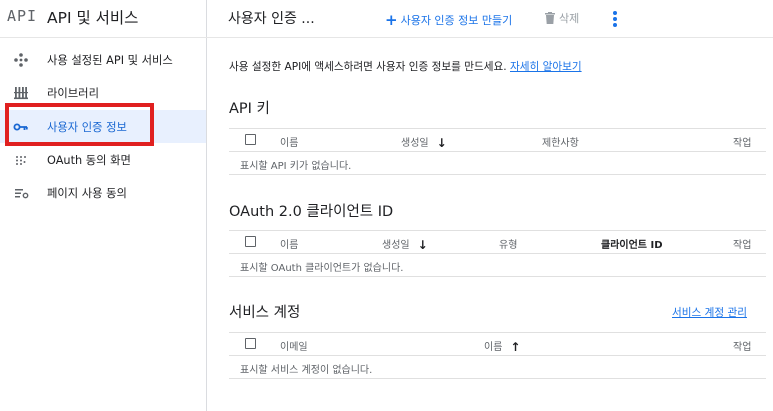 This screenshot has height=411, width=773. Describe the element at coordinates (508, 243) in the screenshot. I see `col-type: 유형` at that location.